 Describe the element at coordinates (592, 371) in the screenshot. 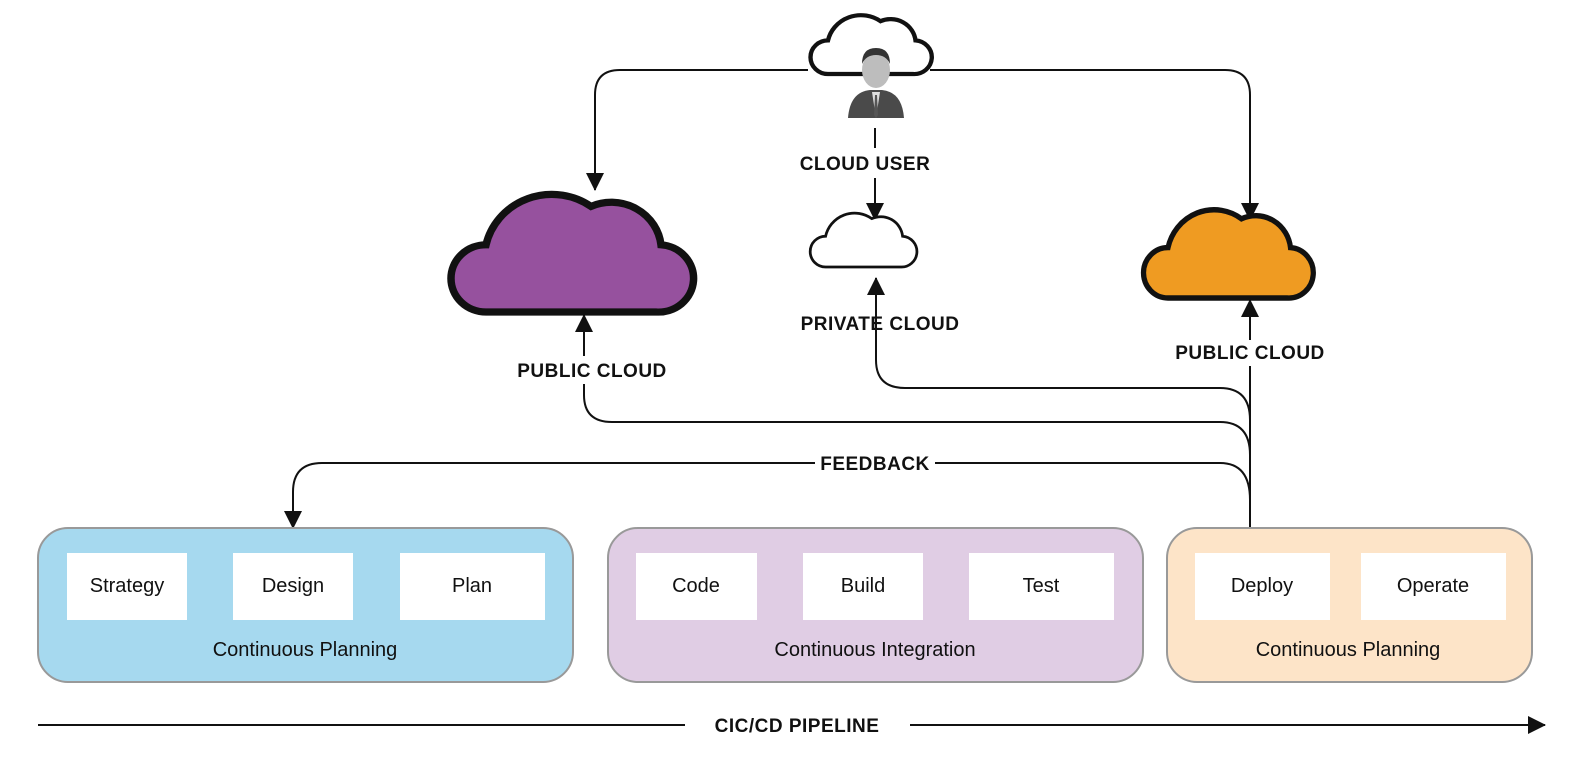

I see `left-public-cloud-label: PUBLIC CLOUD` at that location.